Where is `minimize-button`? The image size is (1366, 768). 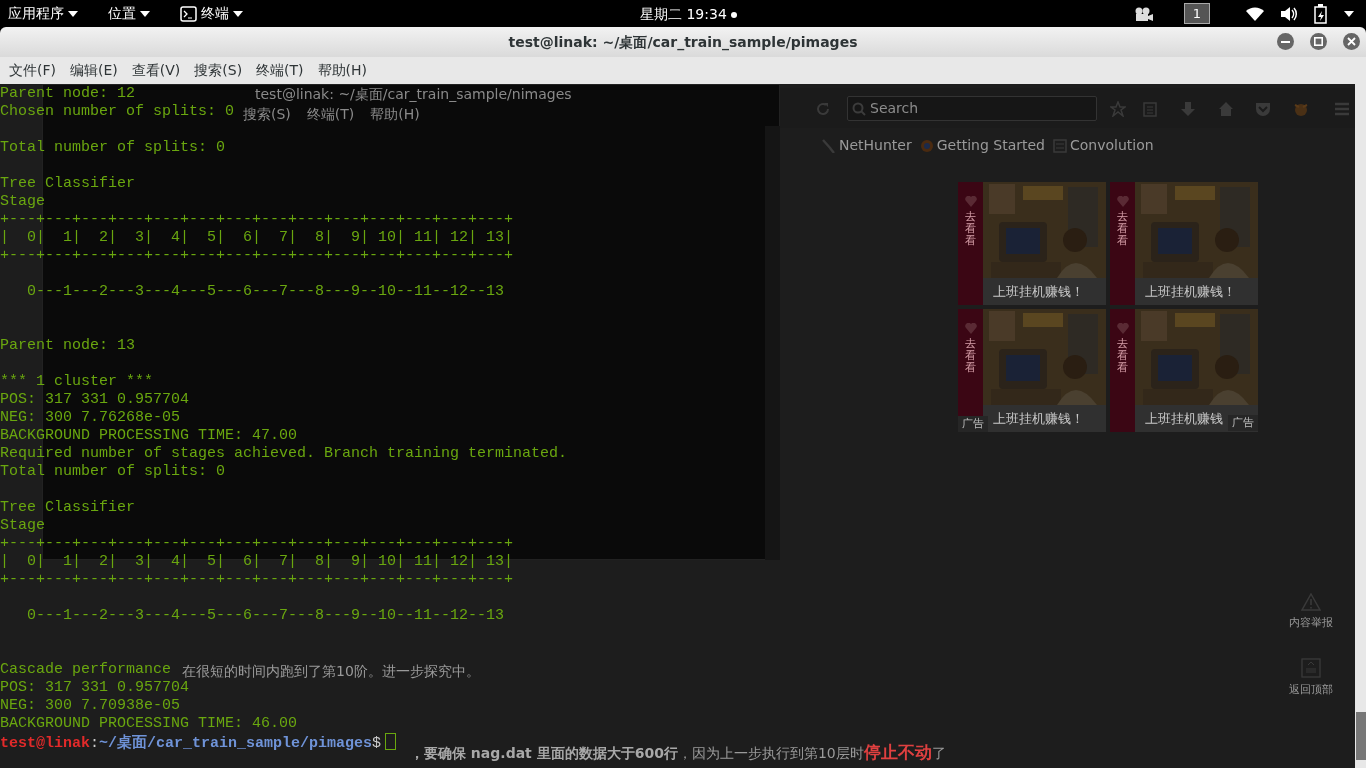
minimize-button is located at coordinates (1285, 41).